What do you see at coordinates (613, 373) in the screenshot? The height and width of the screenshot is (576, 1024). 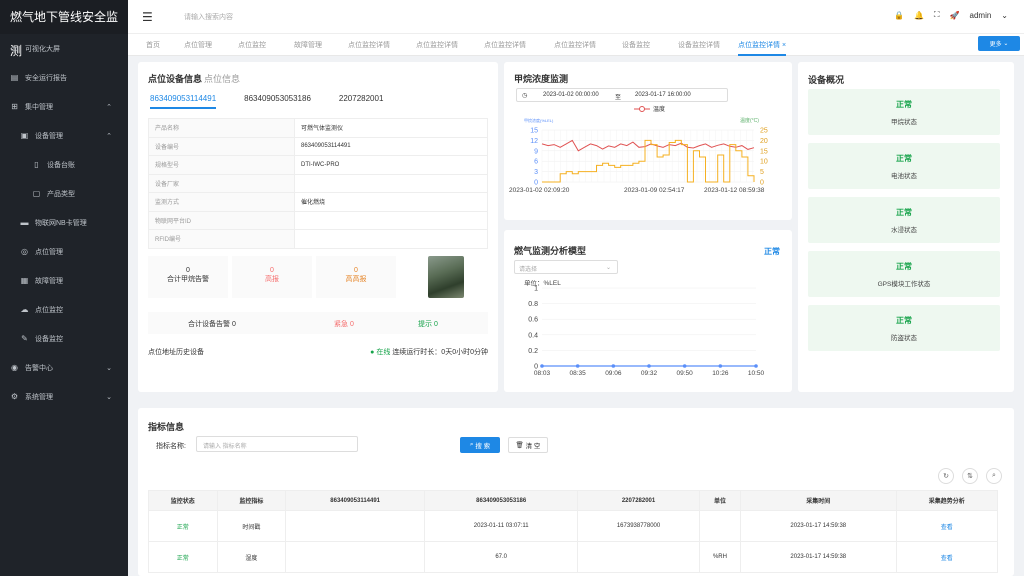 I see `x-tick: 09:06` at bounding box center [613, 373].